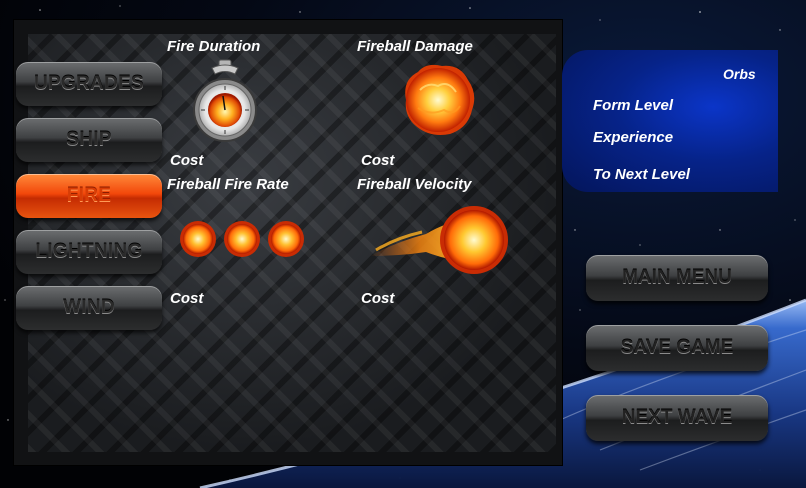 This screenshot has height=488, width=806. What do you see at coordinates (633, 137) in the screenshot?
I see `experience-label: Experience` at bounding box center [633, 137].